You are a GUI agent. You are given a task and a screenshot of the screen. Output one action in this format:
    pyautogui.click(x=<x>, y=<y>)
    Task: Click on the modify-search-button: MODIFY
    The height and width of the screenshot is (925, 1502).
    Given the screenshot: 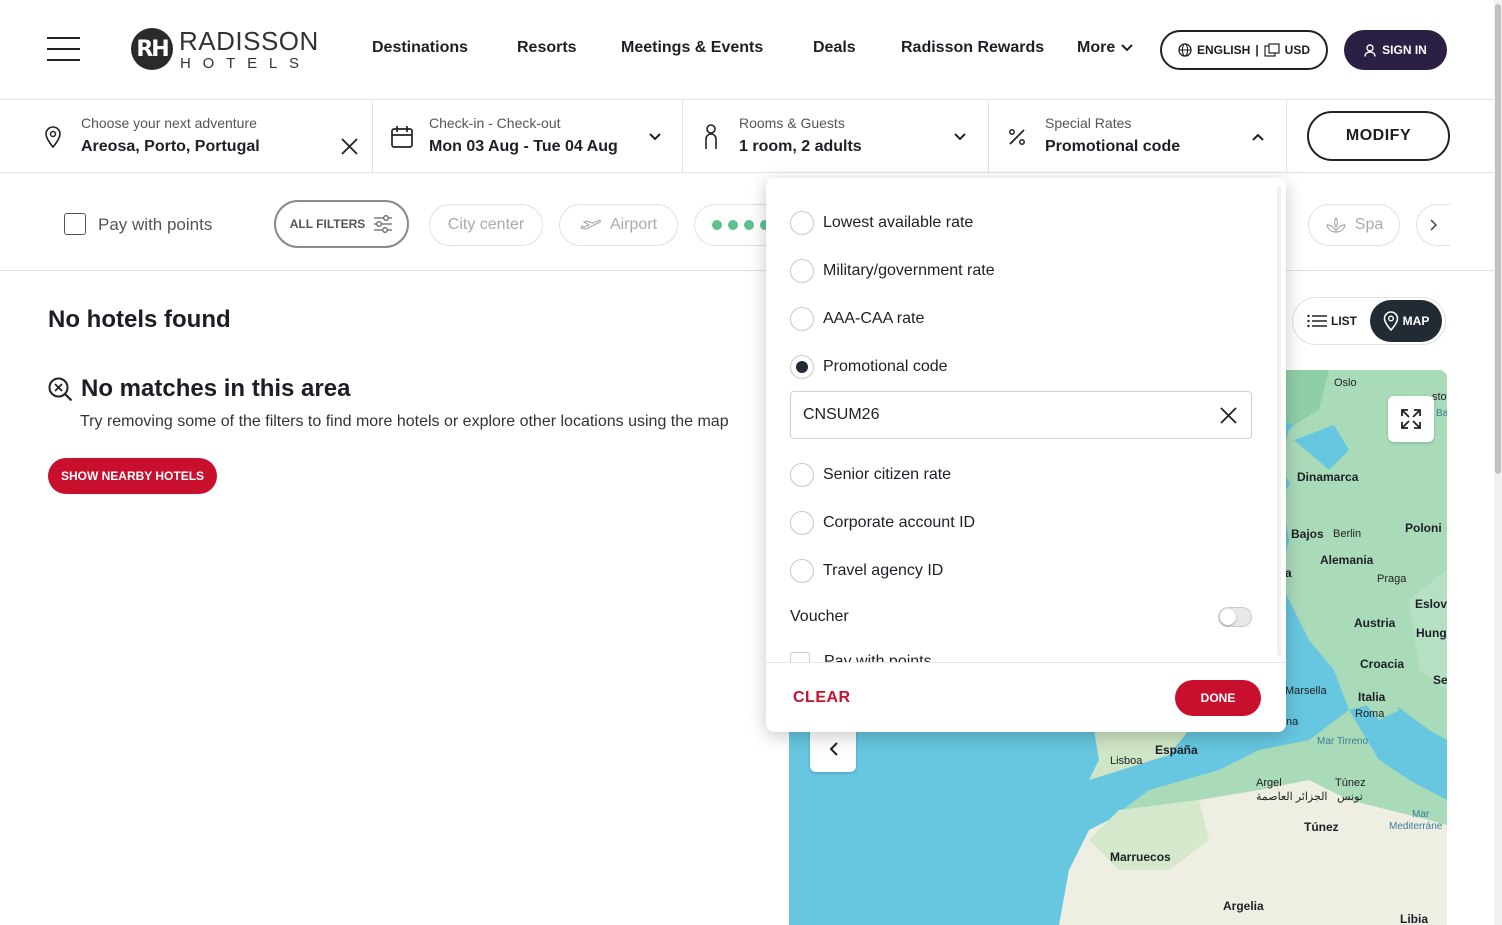 What is the action you would take?
    pyautogui.click(x=1378, y=136)
    